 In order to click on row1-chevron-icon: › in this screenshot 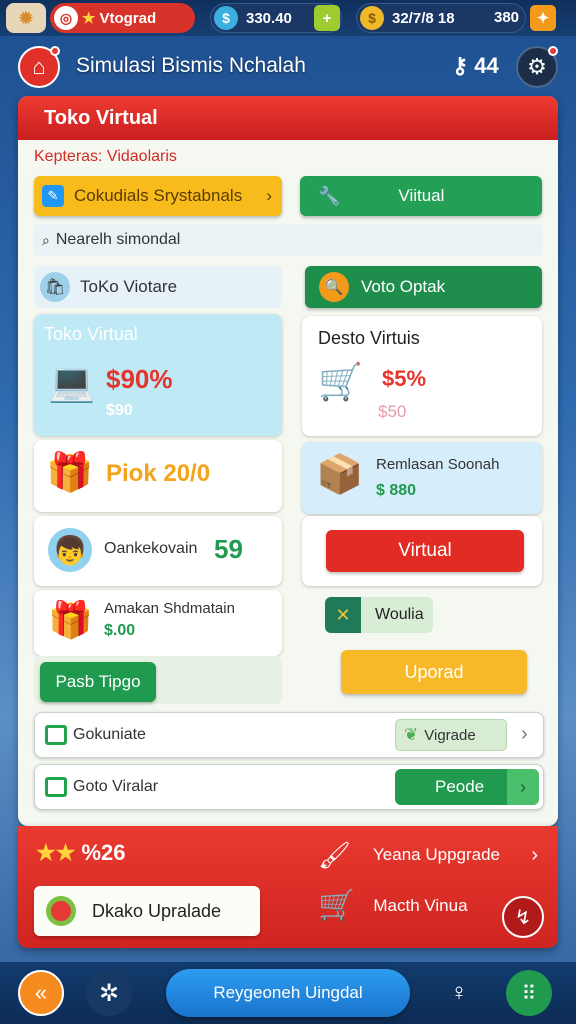, I will do `click(524, 734)`.